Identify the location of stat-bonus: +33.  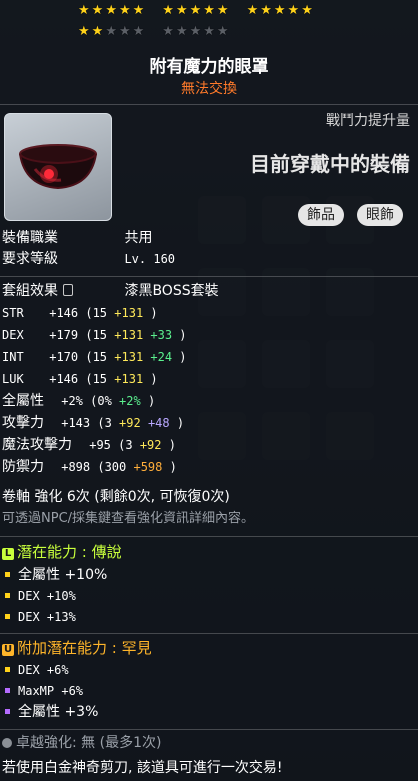
(165, 335).